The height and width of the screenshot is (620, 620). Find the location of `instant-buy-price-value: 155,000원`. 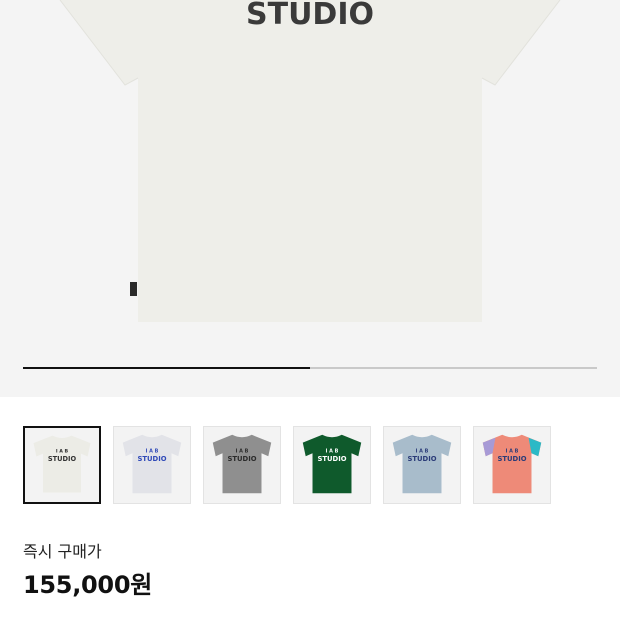

instant-buy-price-value: 155,000원 is located at coordinates (87, 585).